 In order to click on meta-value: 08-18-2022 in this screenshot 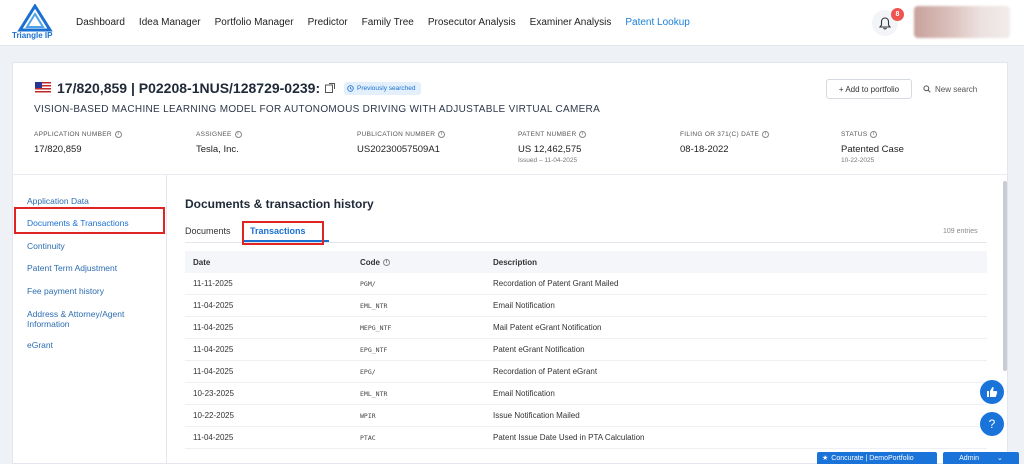, I will do `click(704, 149)`.